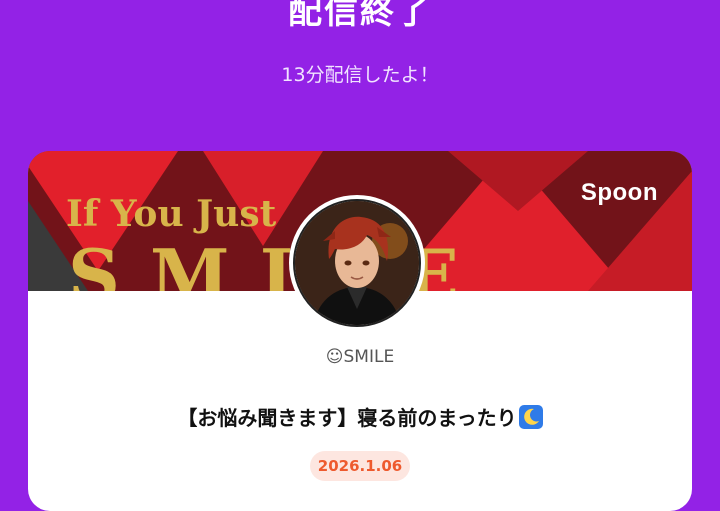  I want to click on page-title: 配信終了, so click(360, 16).